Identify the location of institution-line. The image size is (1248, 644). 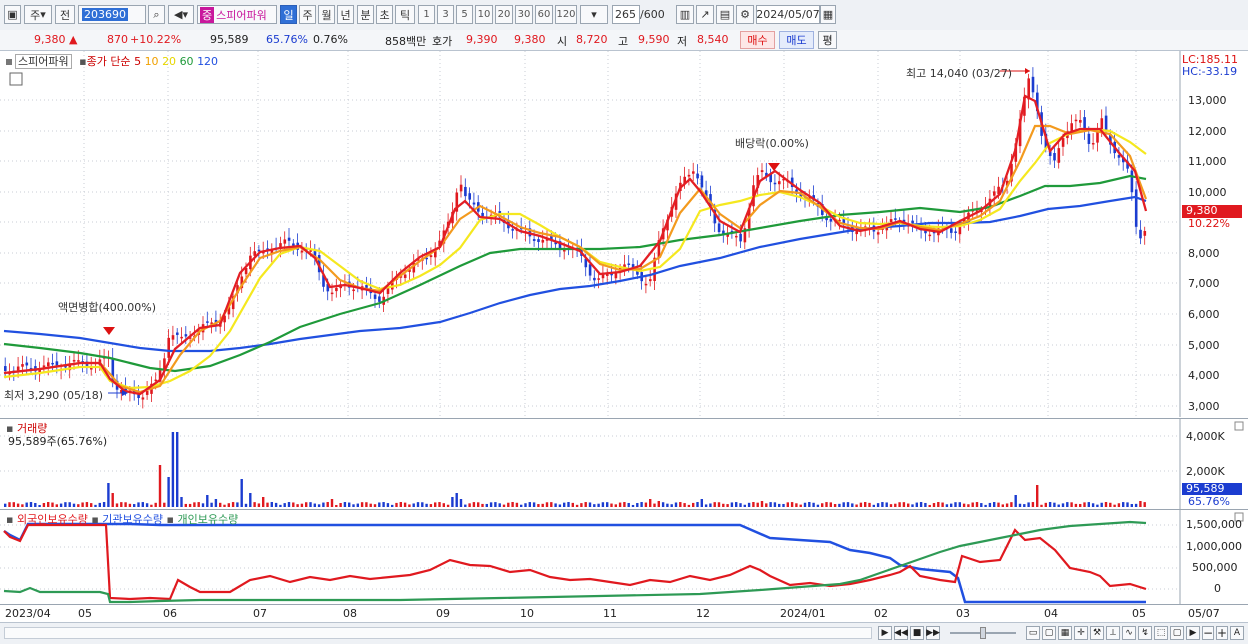
(574, 563).